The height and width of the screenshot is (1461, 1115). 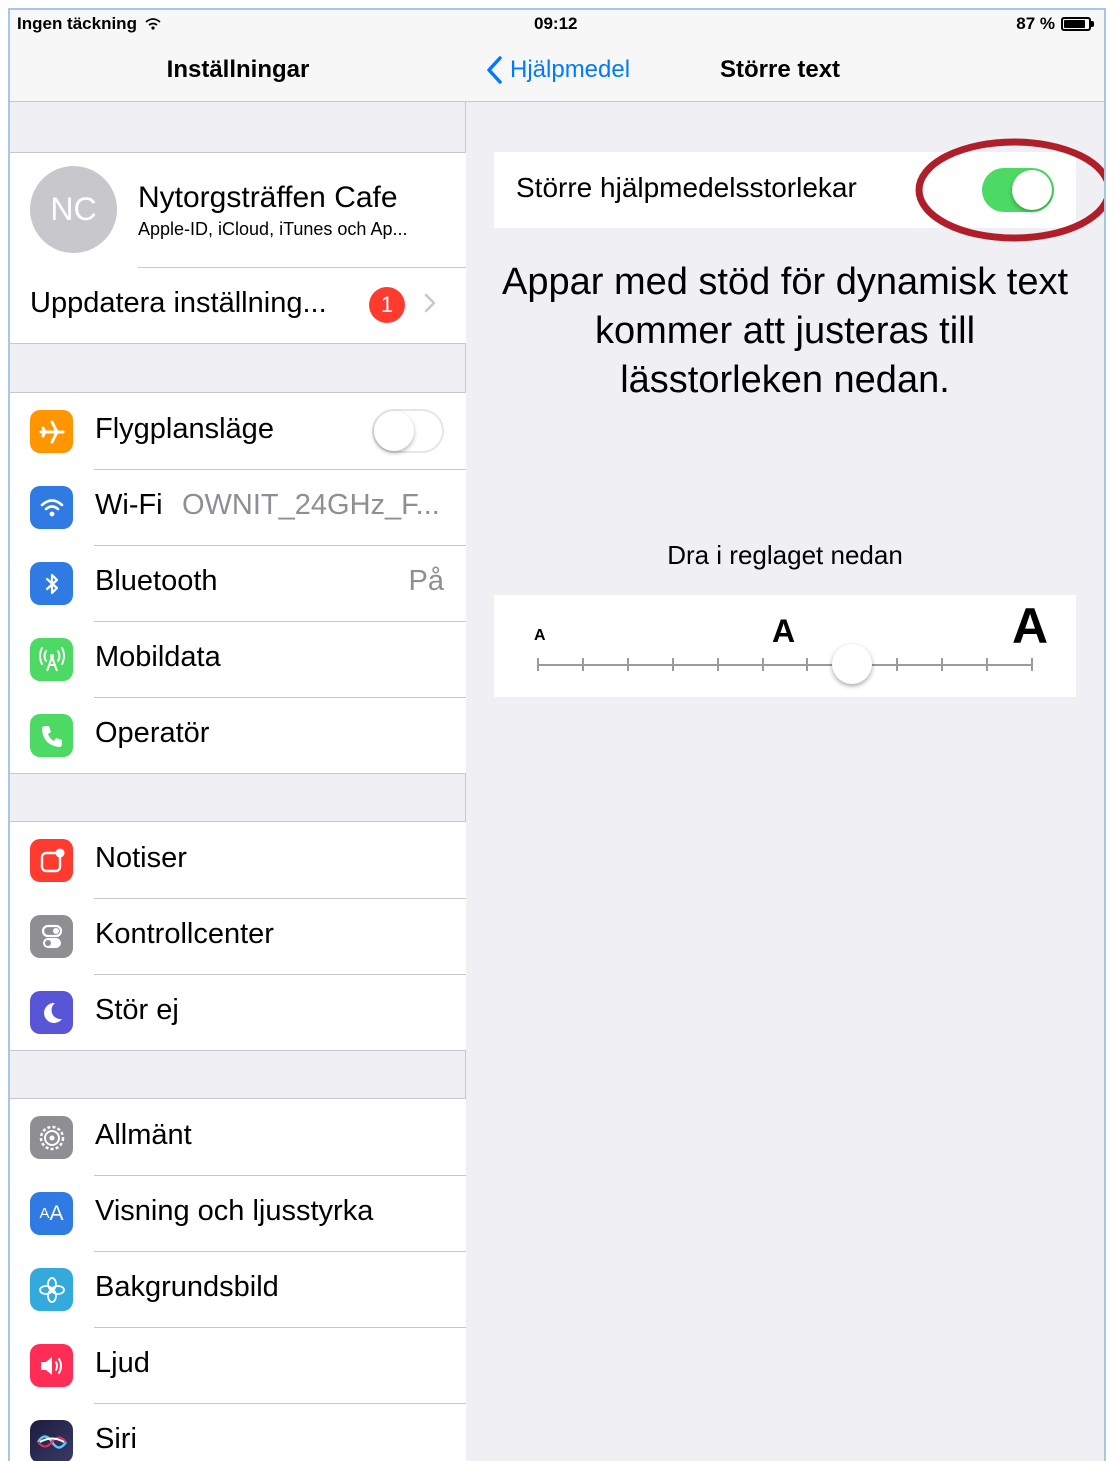 I want to click on airplane-icon, so click(x=51, y=431).